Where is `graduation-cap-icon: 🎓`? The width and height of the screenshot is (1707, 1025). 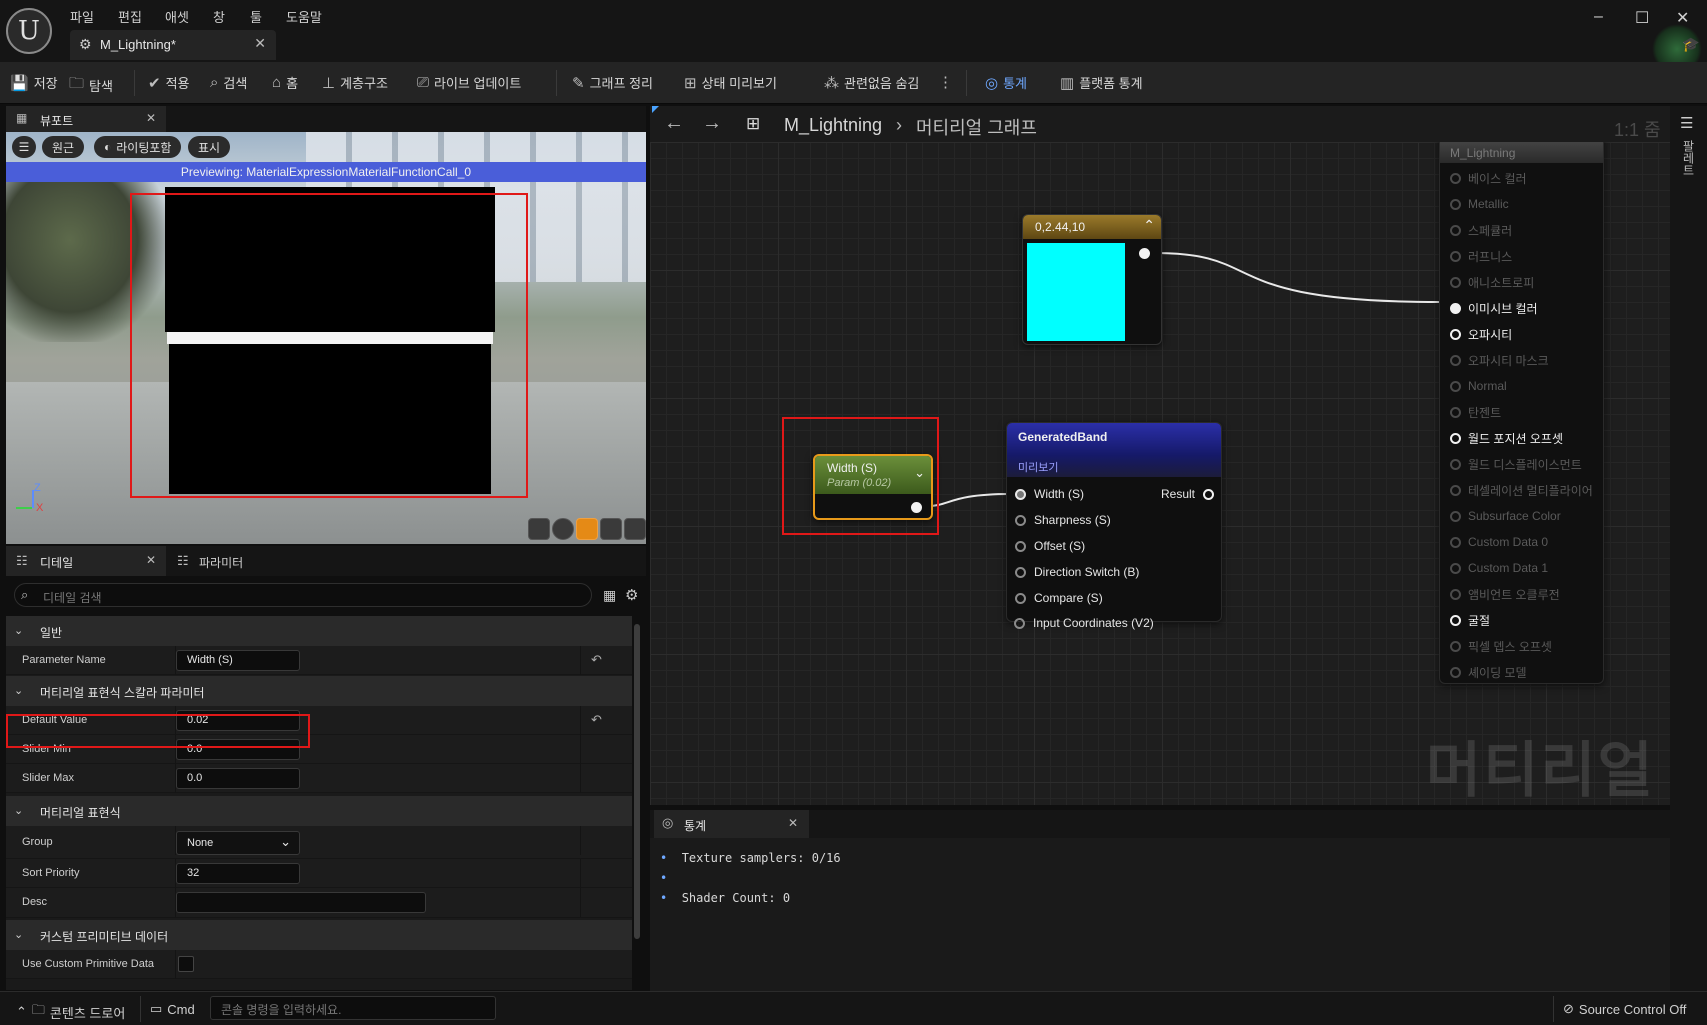
graduation-cap-icon: 🎓 is located at coordinates (1690, 44).